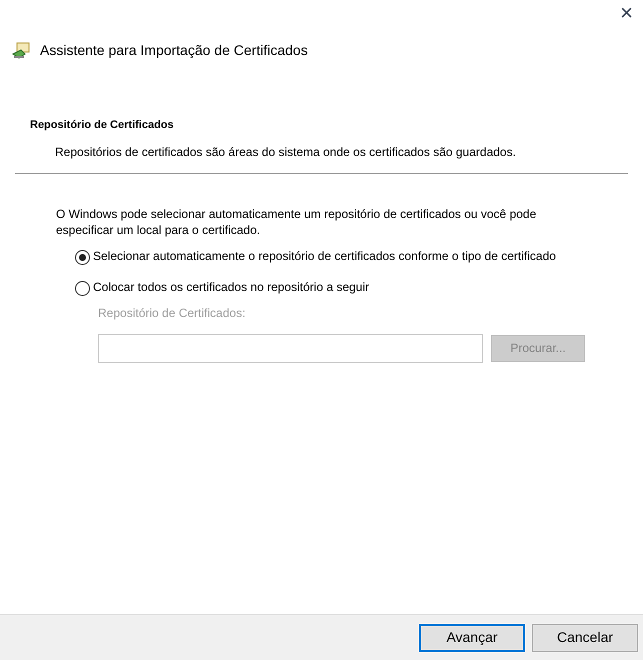  I want to click on radio-option: Colocar todos os certificados no repositório a seguir, so click(334, 287).